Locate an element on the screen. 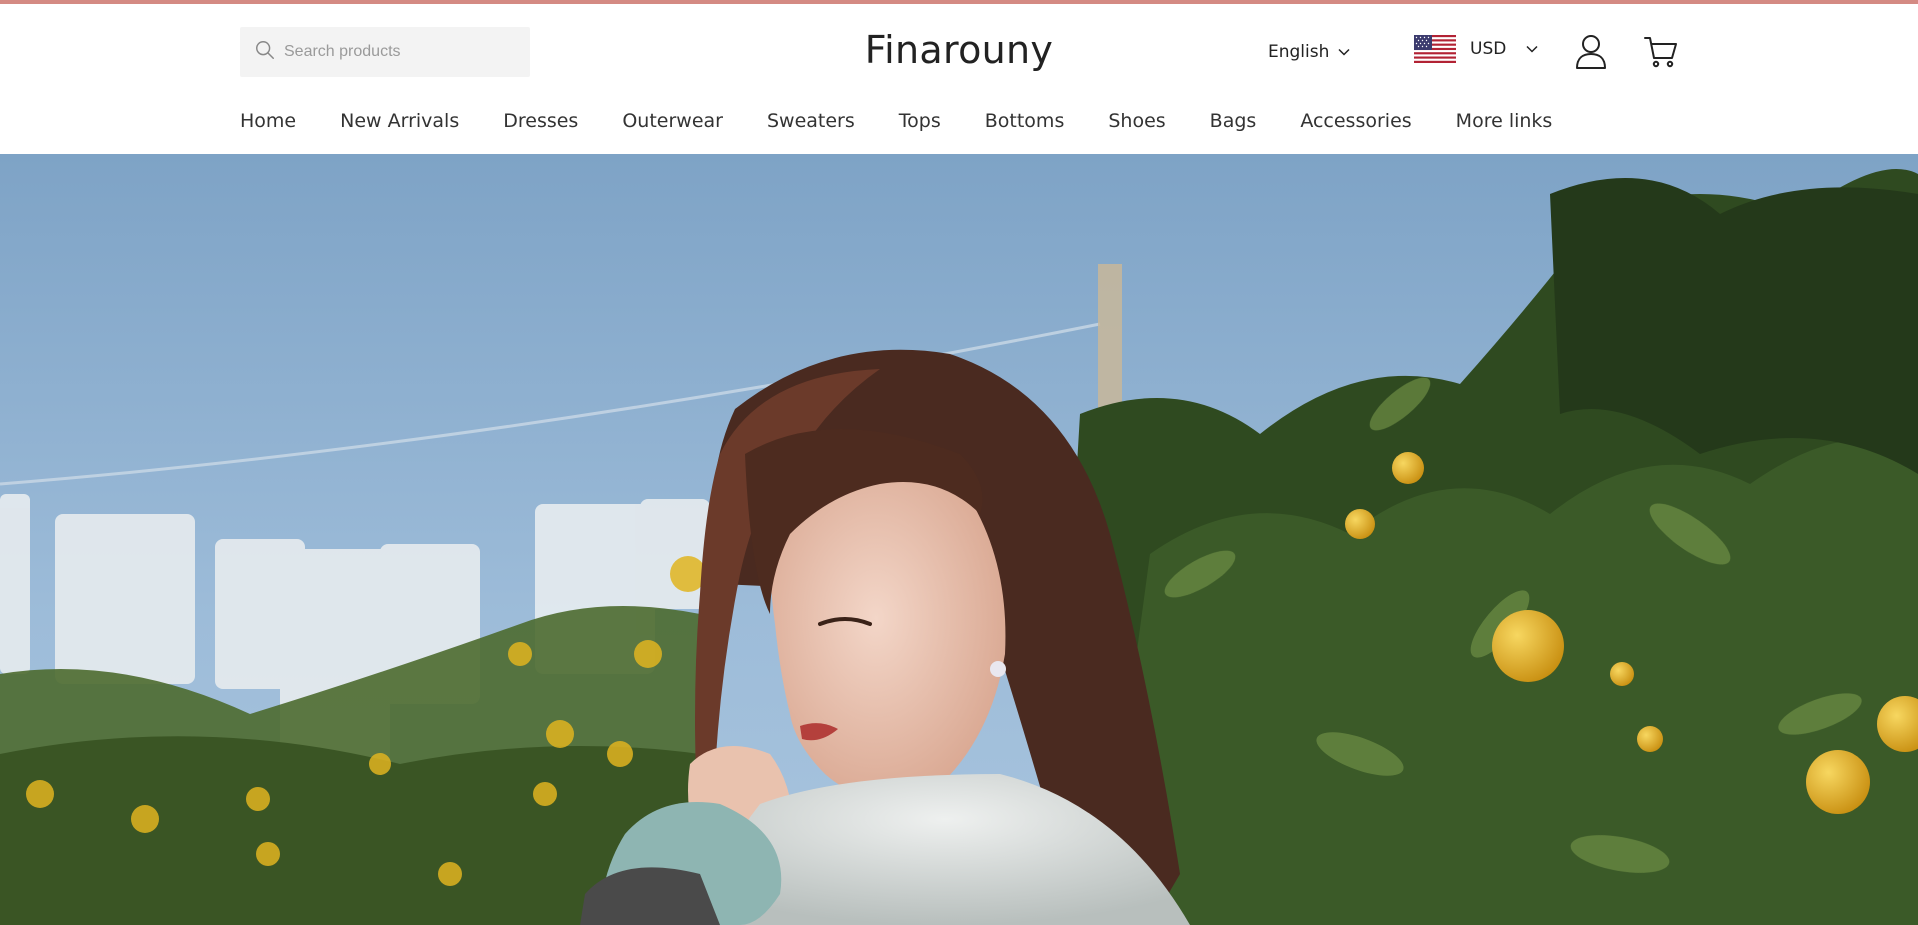 The width and height of the screenshot is (1918, 925). search-input is located at coordinates (404, 52).